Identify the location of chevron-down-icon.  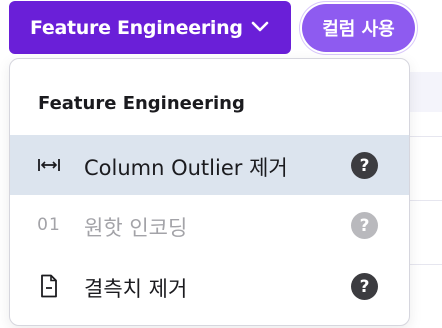
(260, 26).